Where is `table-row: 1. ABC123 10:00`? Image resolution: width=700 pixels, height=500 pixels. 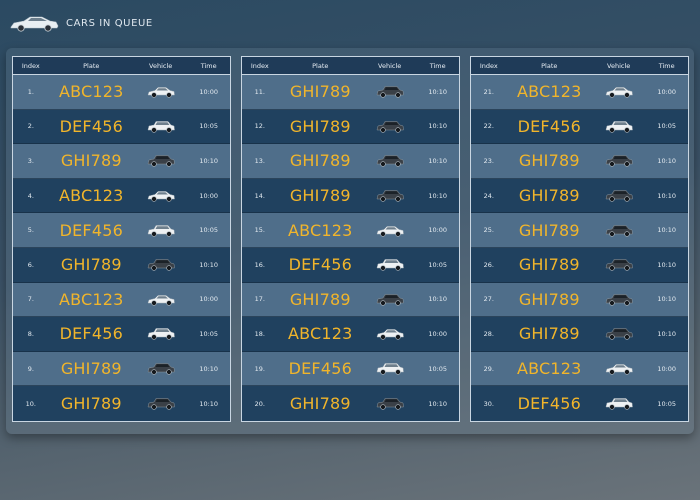
table-row: 1. ABC123 10:00 is located at coordinates (121, 92).